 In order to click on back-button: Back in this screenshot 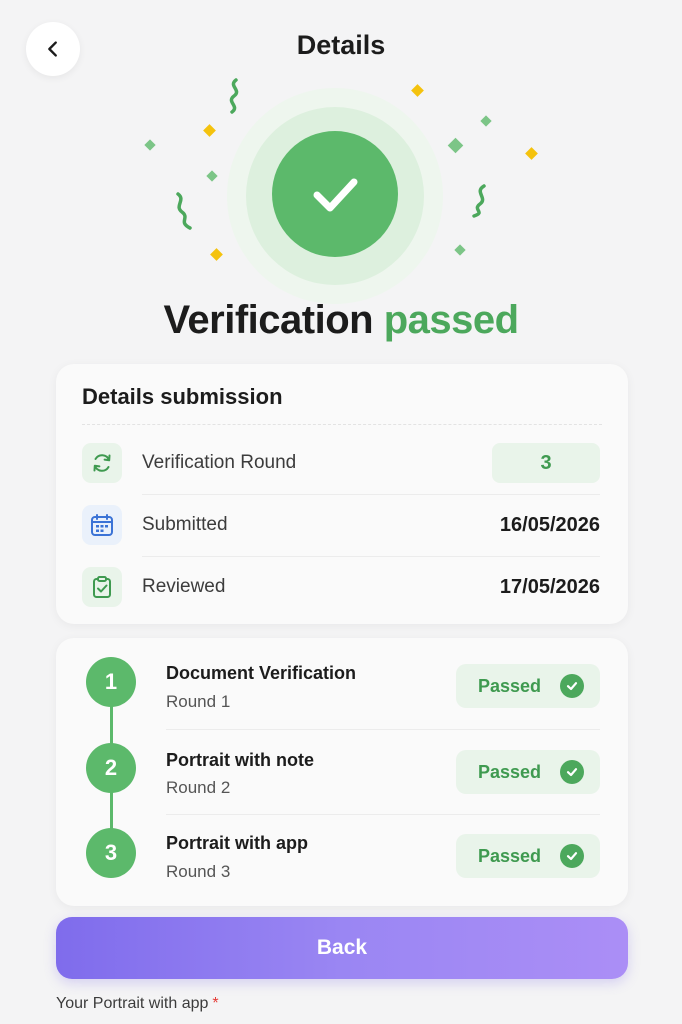, I will do `click(342, 948)`.